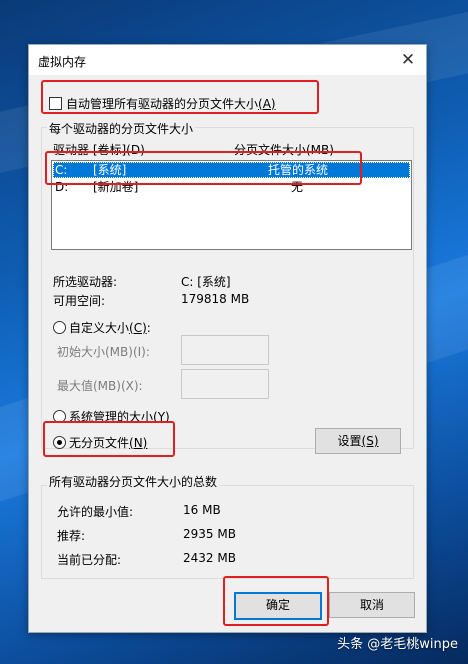 The image size is (468, 664). I want to click on set-button: 设置(S), so click(358, 441).